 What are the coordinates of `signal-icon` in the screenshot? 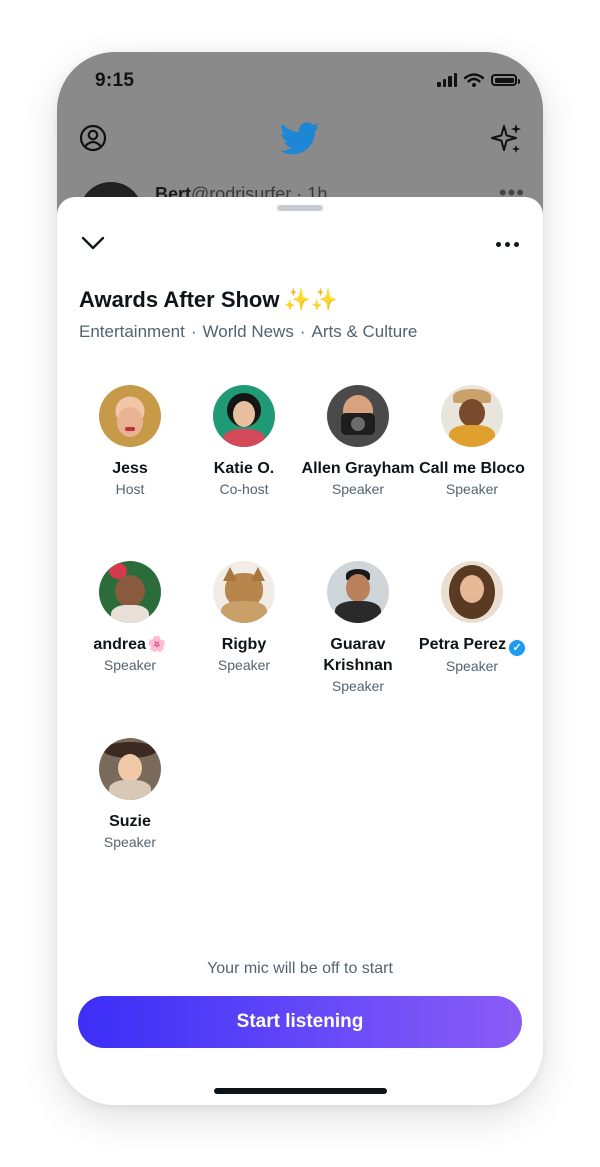 It's located at (447, 80).